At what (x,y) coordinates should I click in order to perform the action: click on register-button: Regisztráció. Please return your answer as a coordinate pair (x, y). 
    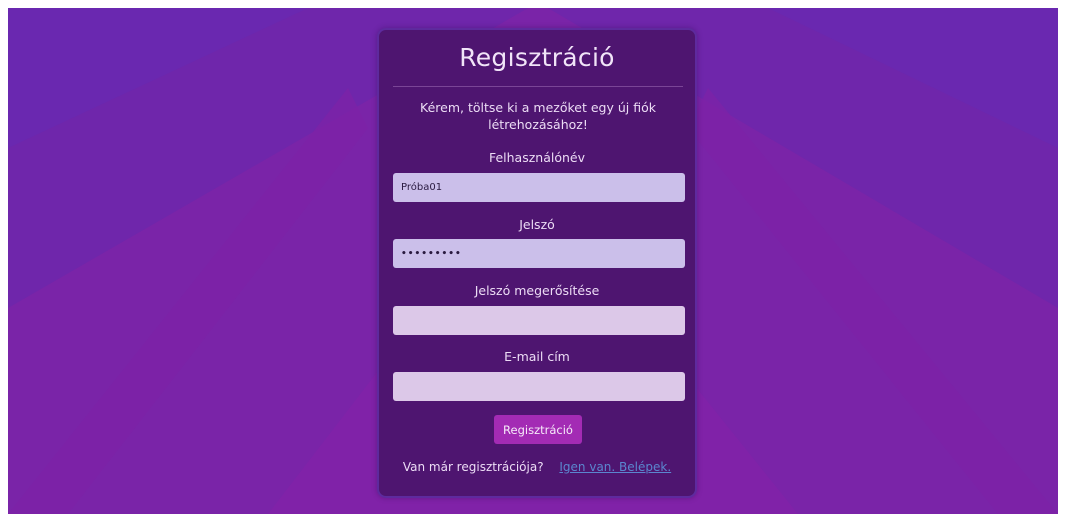
    Looking at the image, I should click on (538, 429).